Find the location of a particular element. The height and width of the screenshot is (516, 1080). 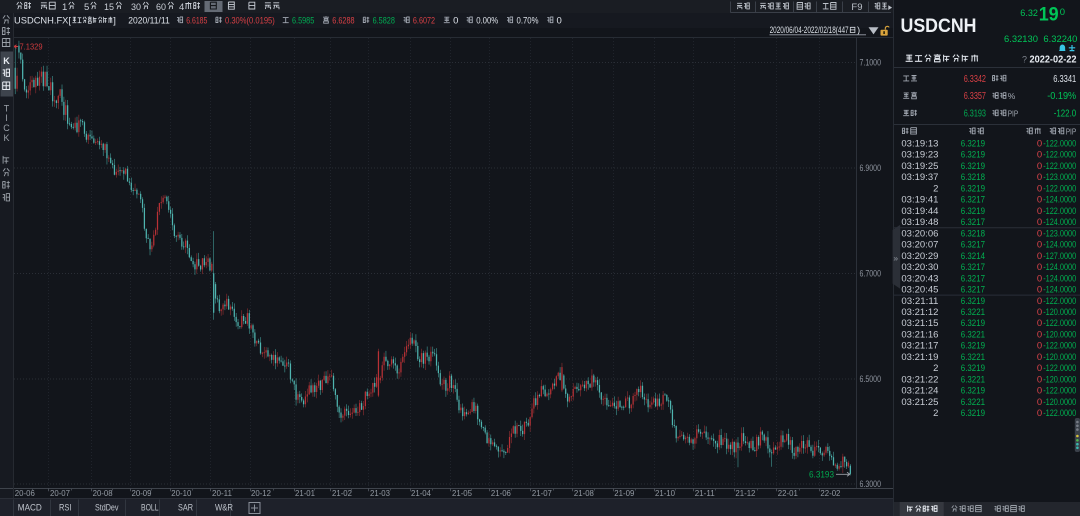

svg-text: 20-10 is located at coordinates (181, 493).